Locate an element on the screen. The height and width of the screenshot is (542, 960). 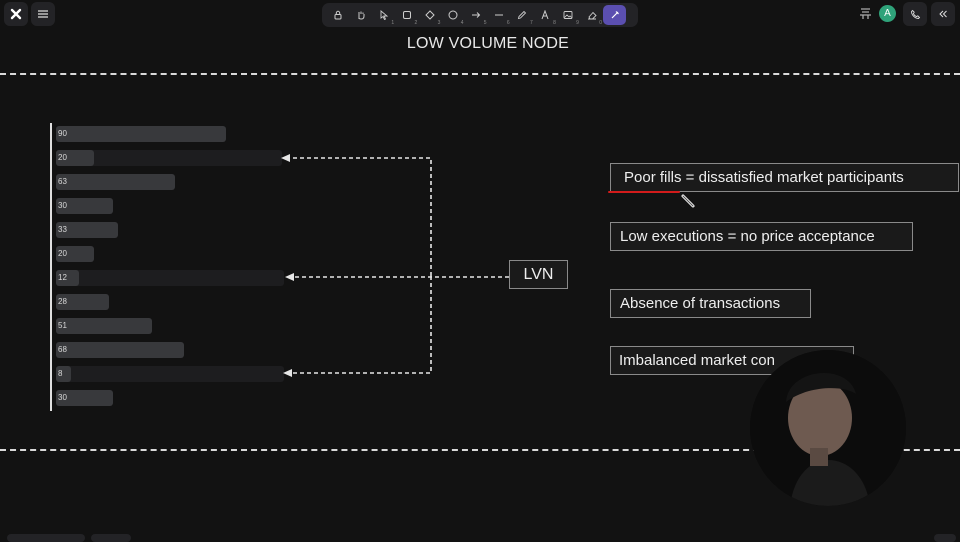
note-text: Imbalanced market con is located at coordinates (697, 360).